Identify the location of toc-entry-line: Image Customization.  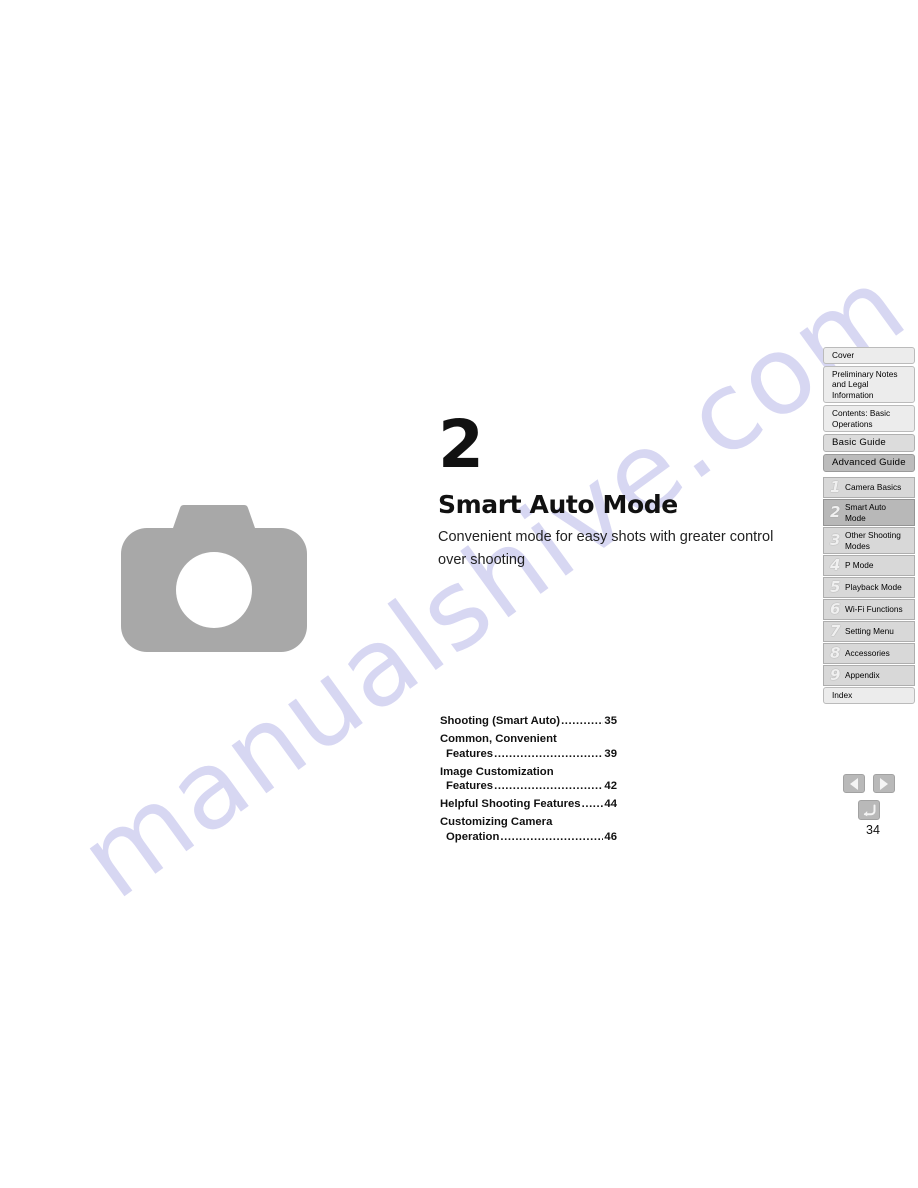
(528, 772).